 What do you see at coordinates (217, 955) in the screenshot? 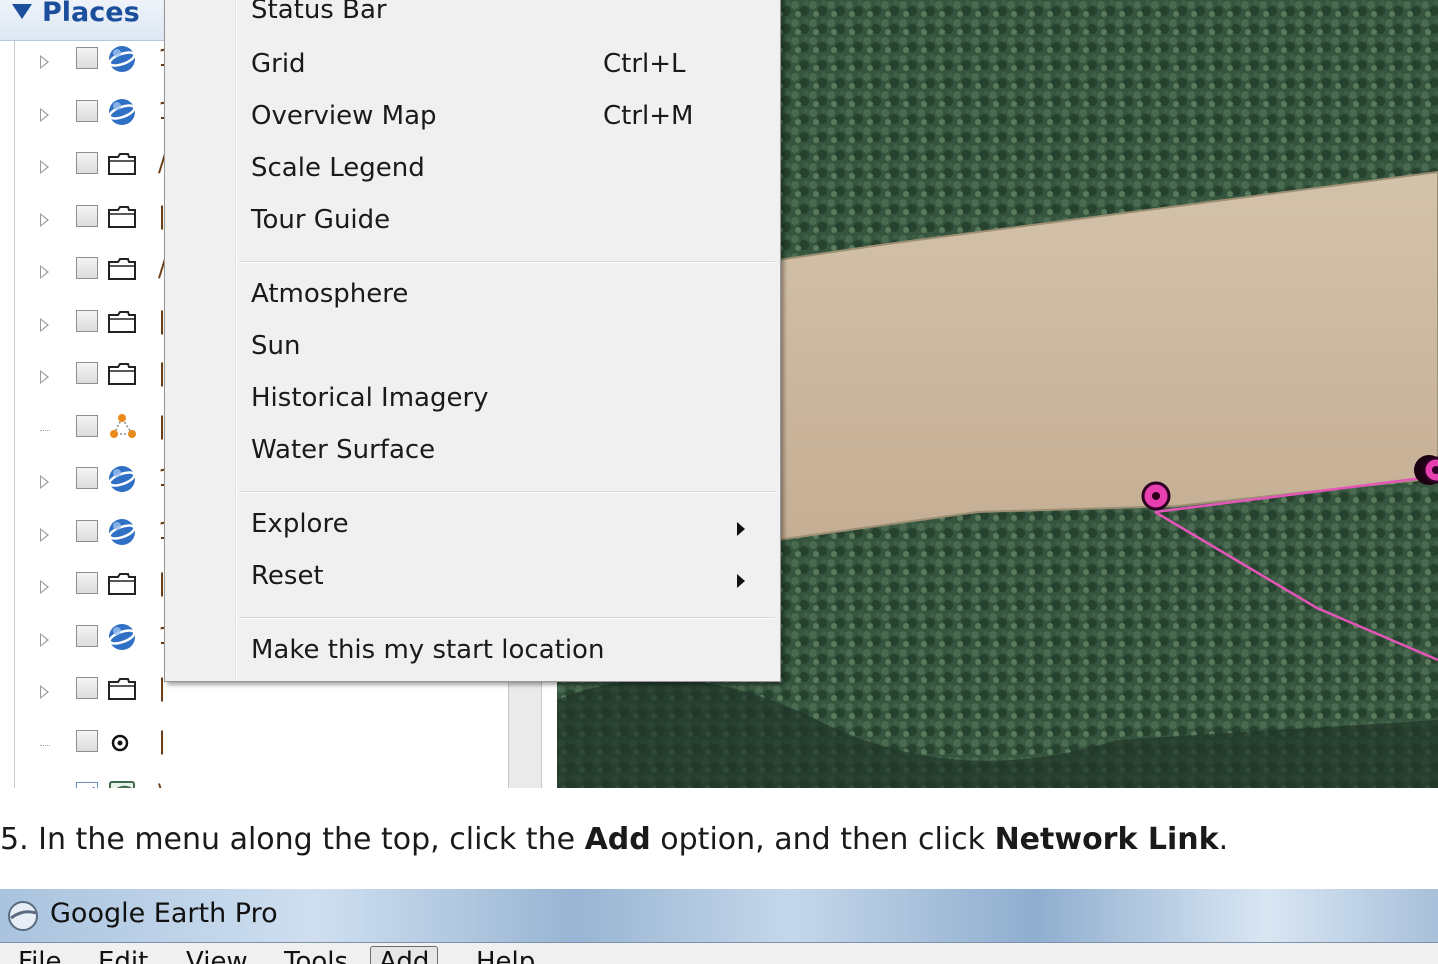
I see `menubar-view: View` at bounding box center [217, 955].